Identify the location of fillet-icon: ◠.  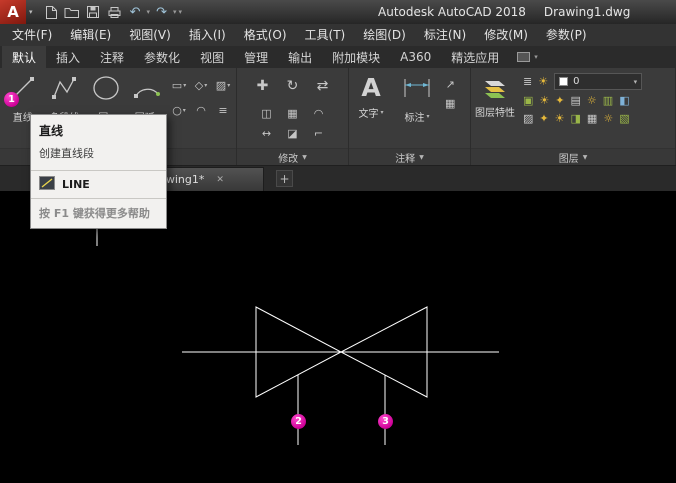
(319, 113).